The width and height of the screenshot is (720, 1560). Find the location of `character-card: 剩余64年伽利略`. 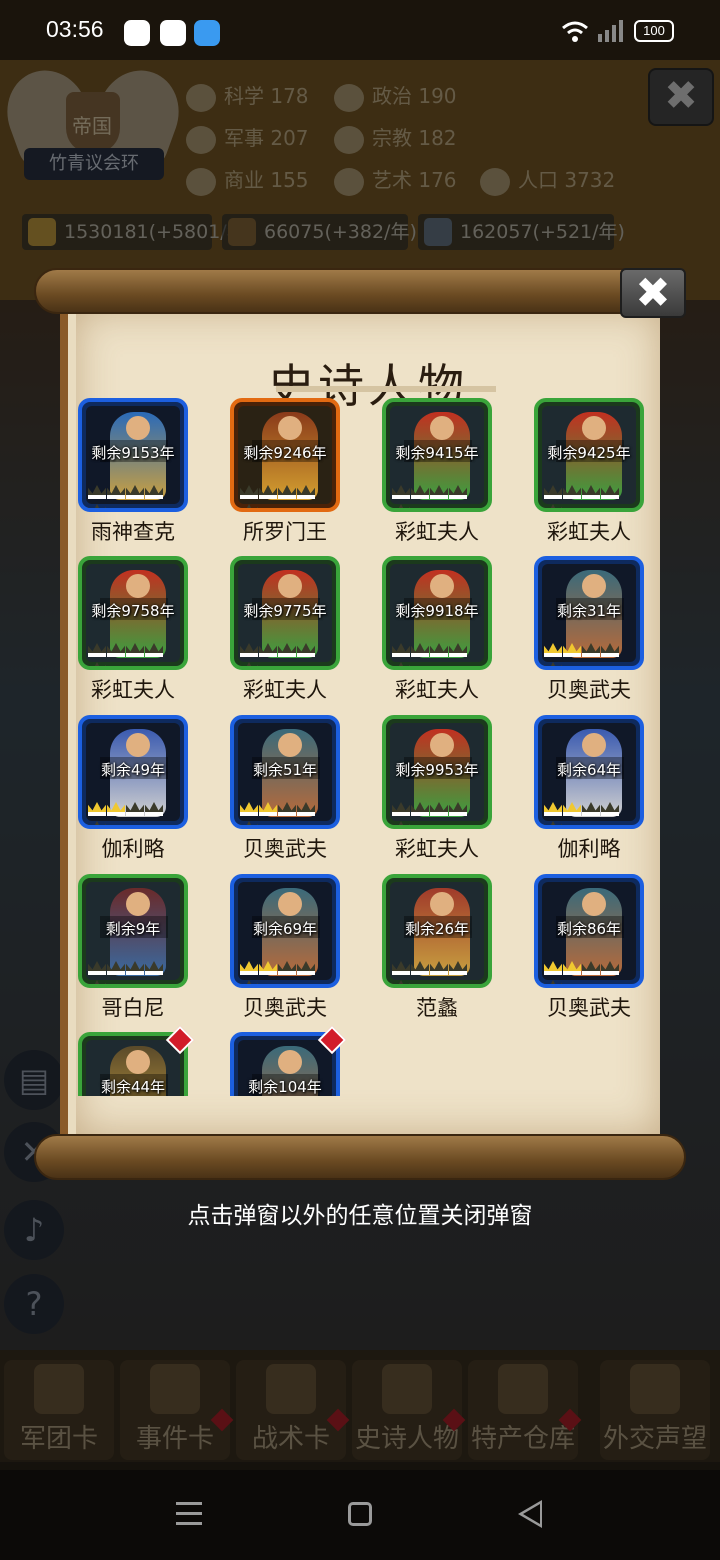

character-card: 剩余64年伽利略 is located at coordinates (589, 789).